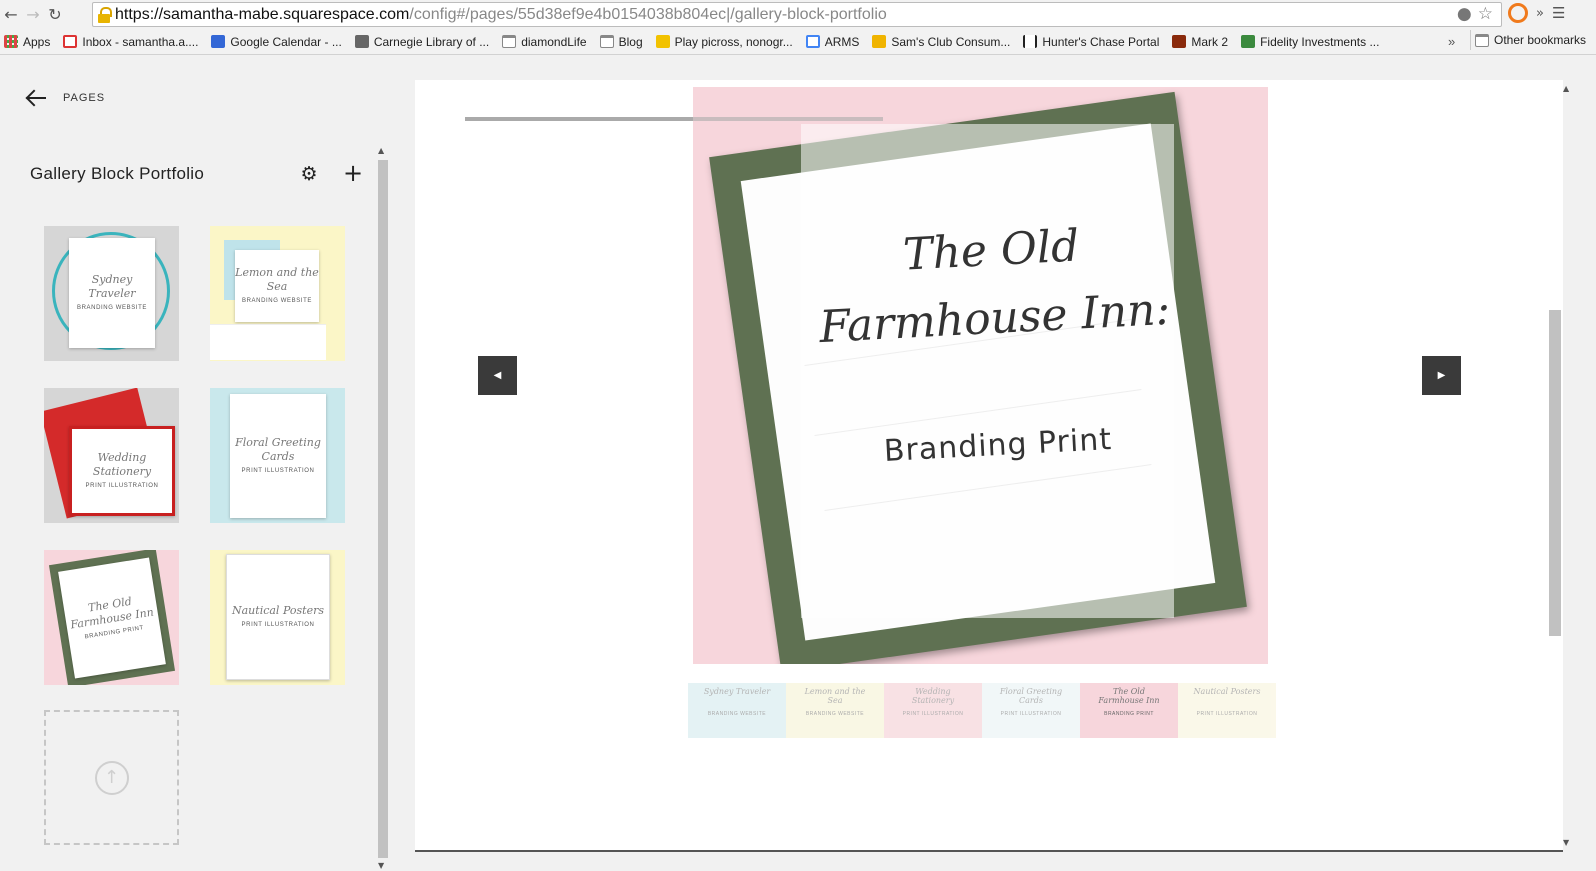  Describe the element at coordinates (832, 42) in the screenshot. I see `bookmark-arms: ARMS` at that location.